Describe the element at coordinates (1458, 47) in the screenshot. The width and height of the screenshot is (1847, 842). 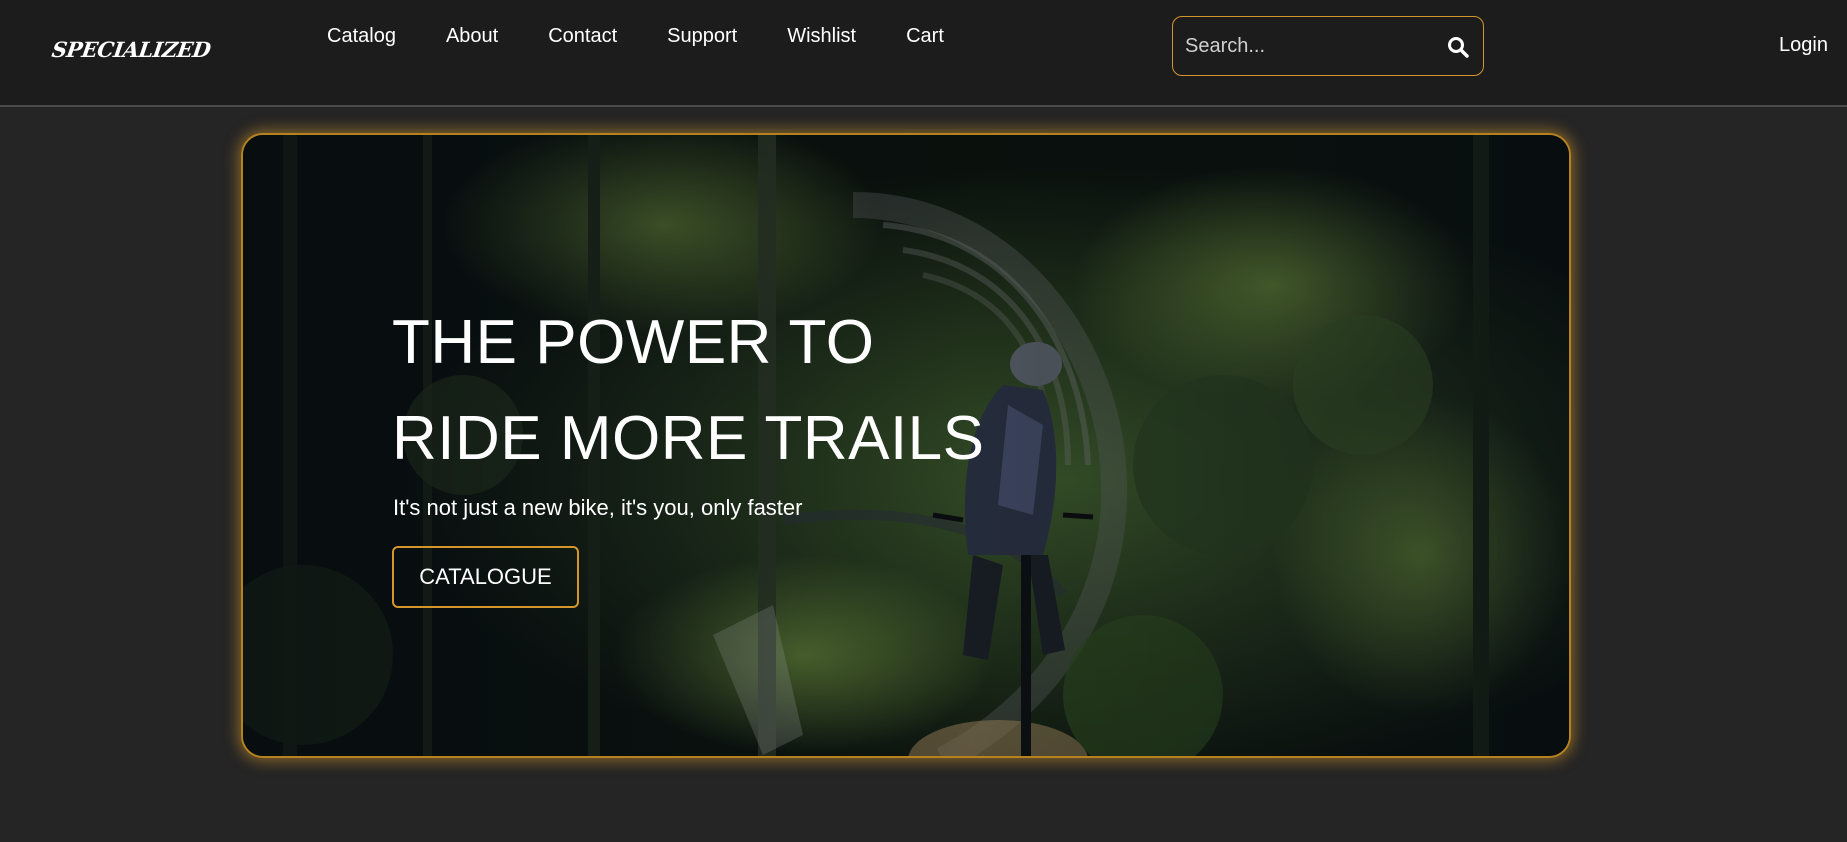
I see `search-icon` at that location.